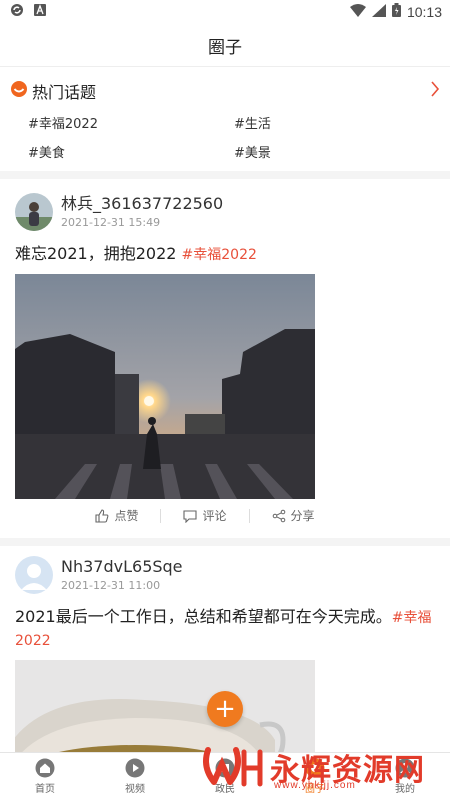 Image resolution: width=450 pixels, height=800 pixels. I want to click on tab-label: 视频, so click(135, 789).